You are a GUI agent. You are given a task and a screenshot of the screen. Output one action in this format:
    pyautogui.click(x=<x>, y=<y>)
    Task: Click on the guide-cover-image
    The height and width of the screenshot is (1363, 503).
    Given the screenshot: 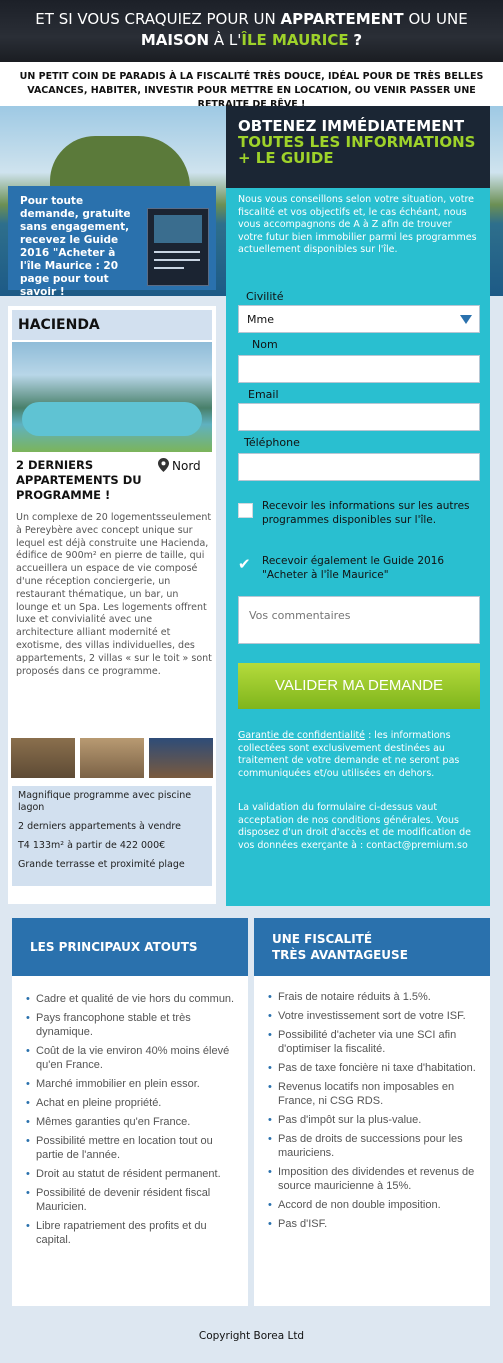 What is the action you would take?
    pyautogui.click(x=178, y=247)
    